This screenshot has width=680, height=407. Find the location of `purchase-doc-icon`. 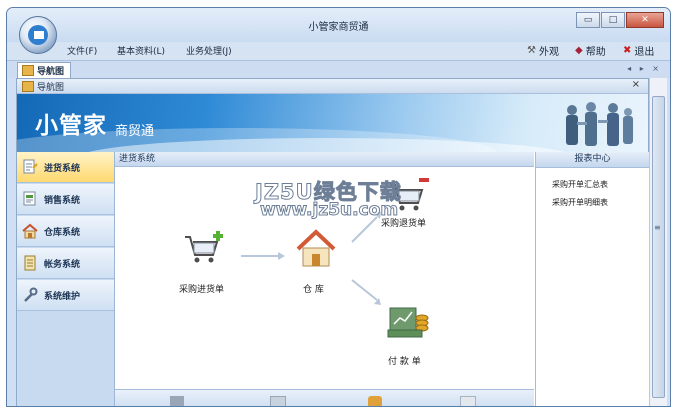

purchase-doc-icon is located at coordinates (30, 167).